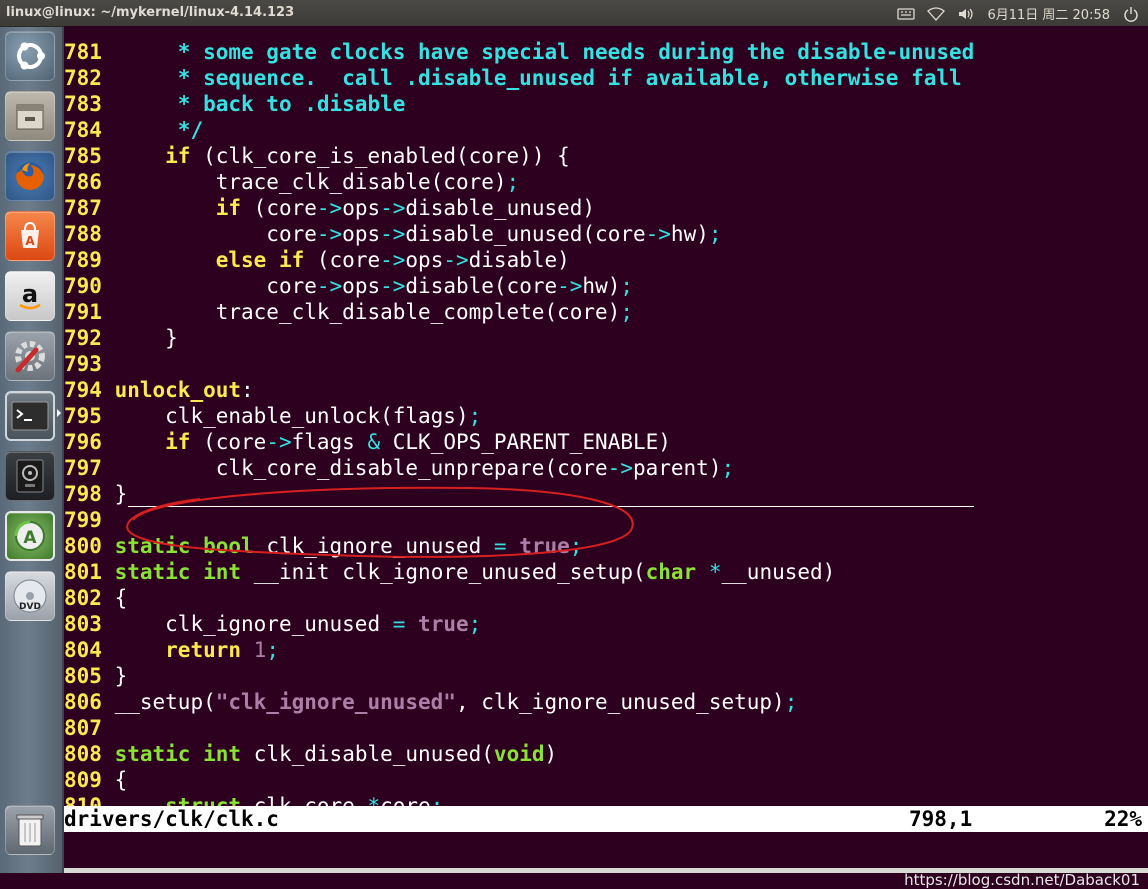 Image resolution: width=1148 pixels, height=889 pixels. What do you see at coordinates (361, 234) in the screenshot?
I see `code-token: ops` at bounding box center [361, 234].